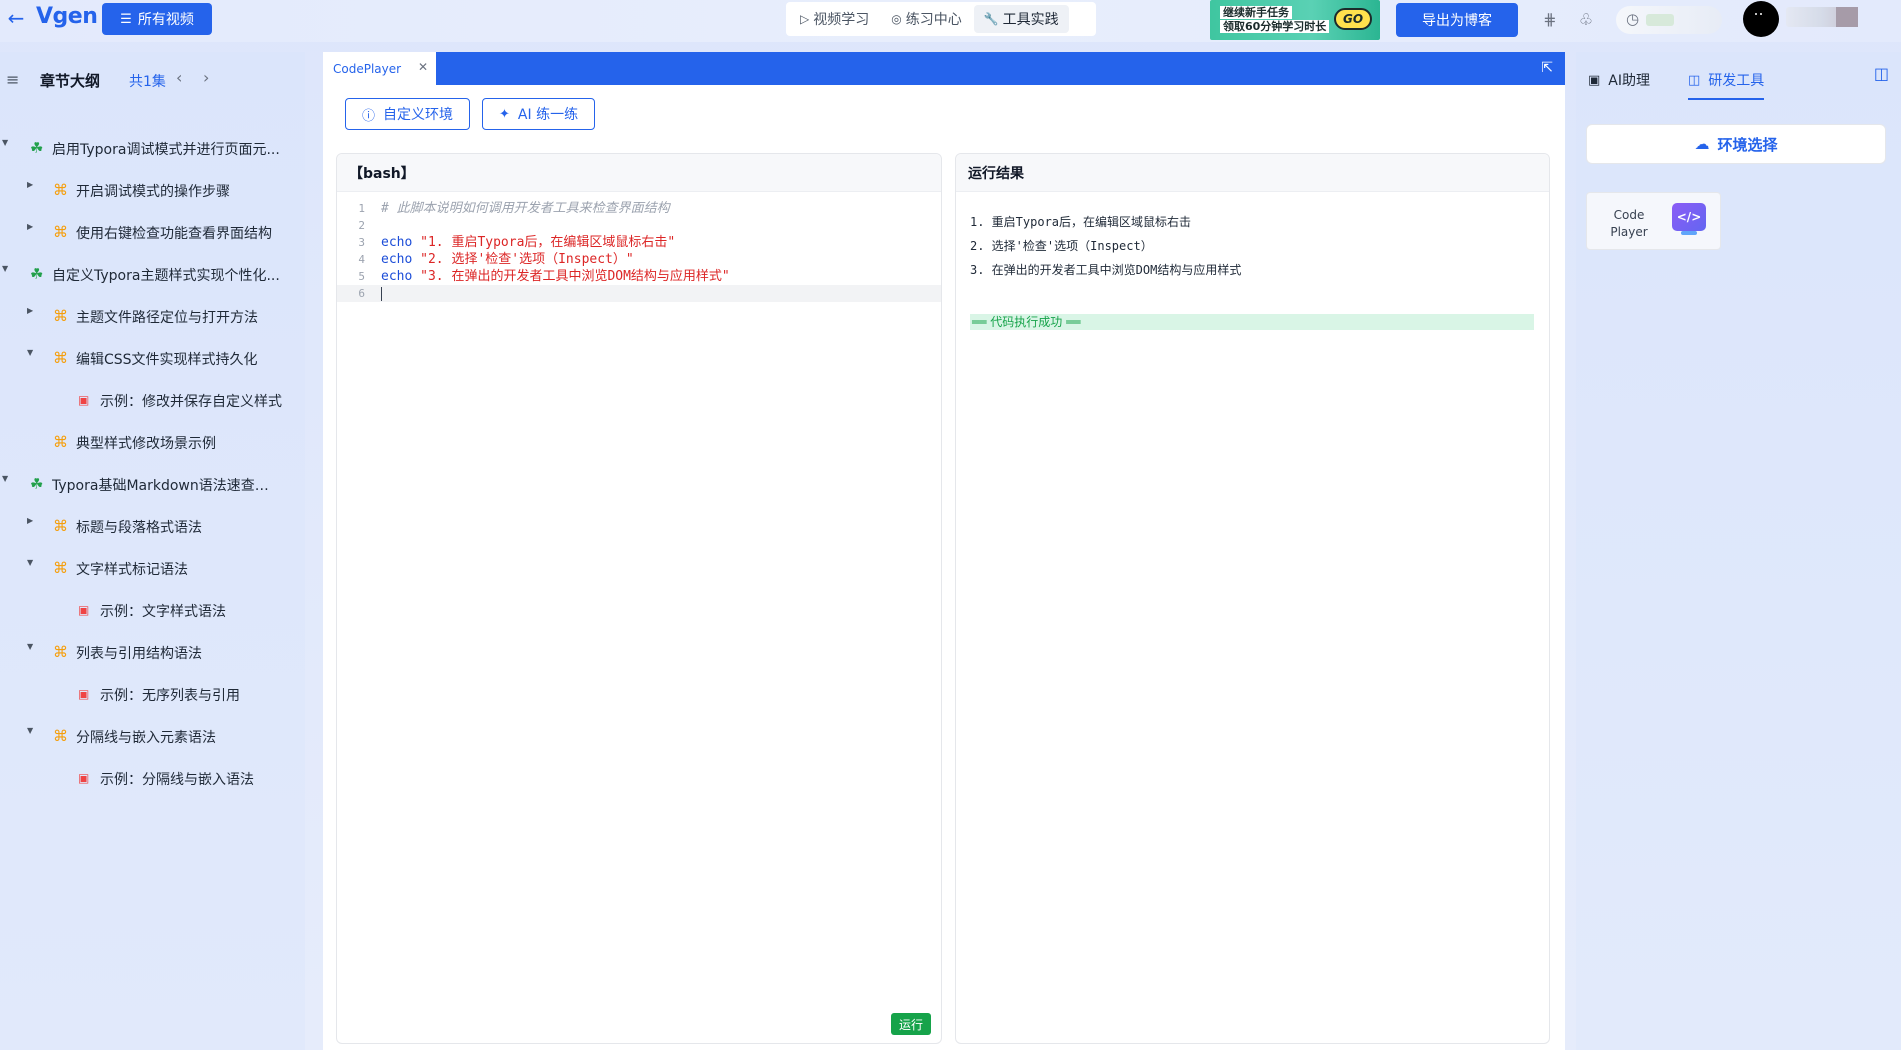 This screenshot has height=1050, width=1901. Describe the element at coordinates (16, 18) in the screenshot. I see `arrow-left-icon: ←` at that location.